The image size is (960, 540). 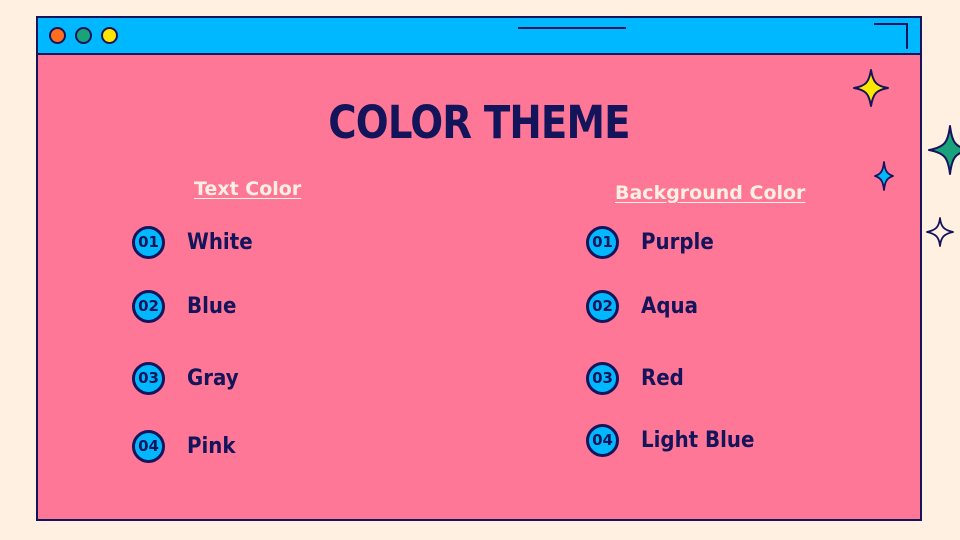 What do you see at coordinates (871, 88) in the screenshot?
I see `sparkle-yellow-icon` at bounding box center [871, 88].